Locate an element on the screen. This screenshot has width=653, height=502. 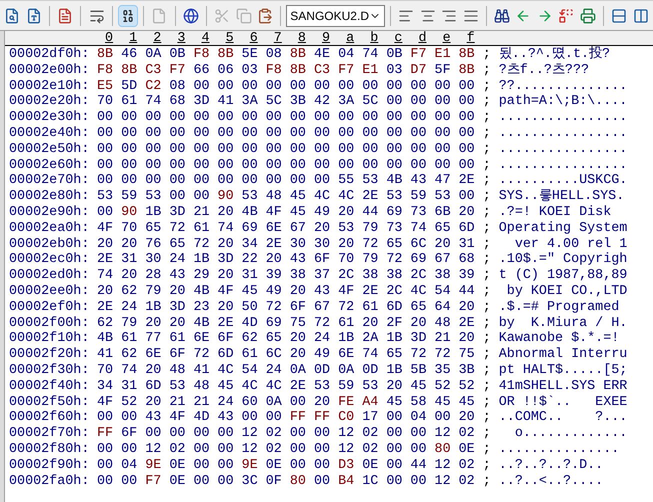
hex-byte: 6F is located at coordinates (226, 339).